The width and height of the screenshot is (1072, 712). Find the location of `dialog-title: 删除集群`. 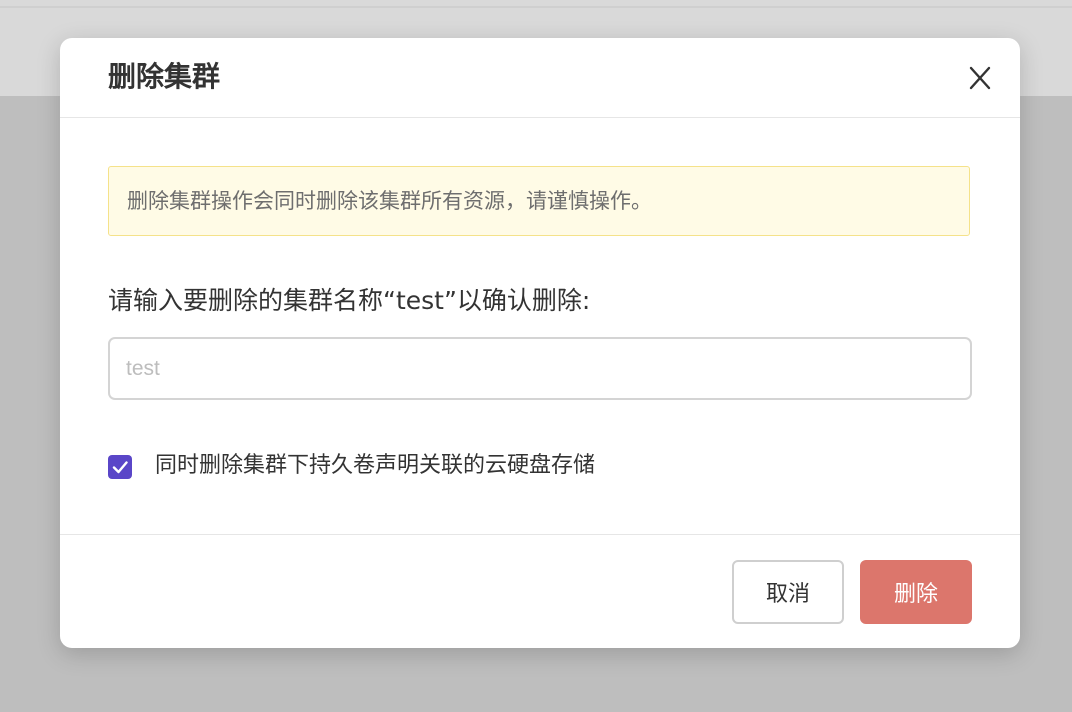

dialog-title: 删除集群 is located at coordinates (164, 76).